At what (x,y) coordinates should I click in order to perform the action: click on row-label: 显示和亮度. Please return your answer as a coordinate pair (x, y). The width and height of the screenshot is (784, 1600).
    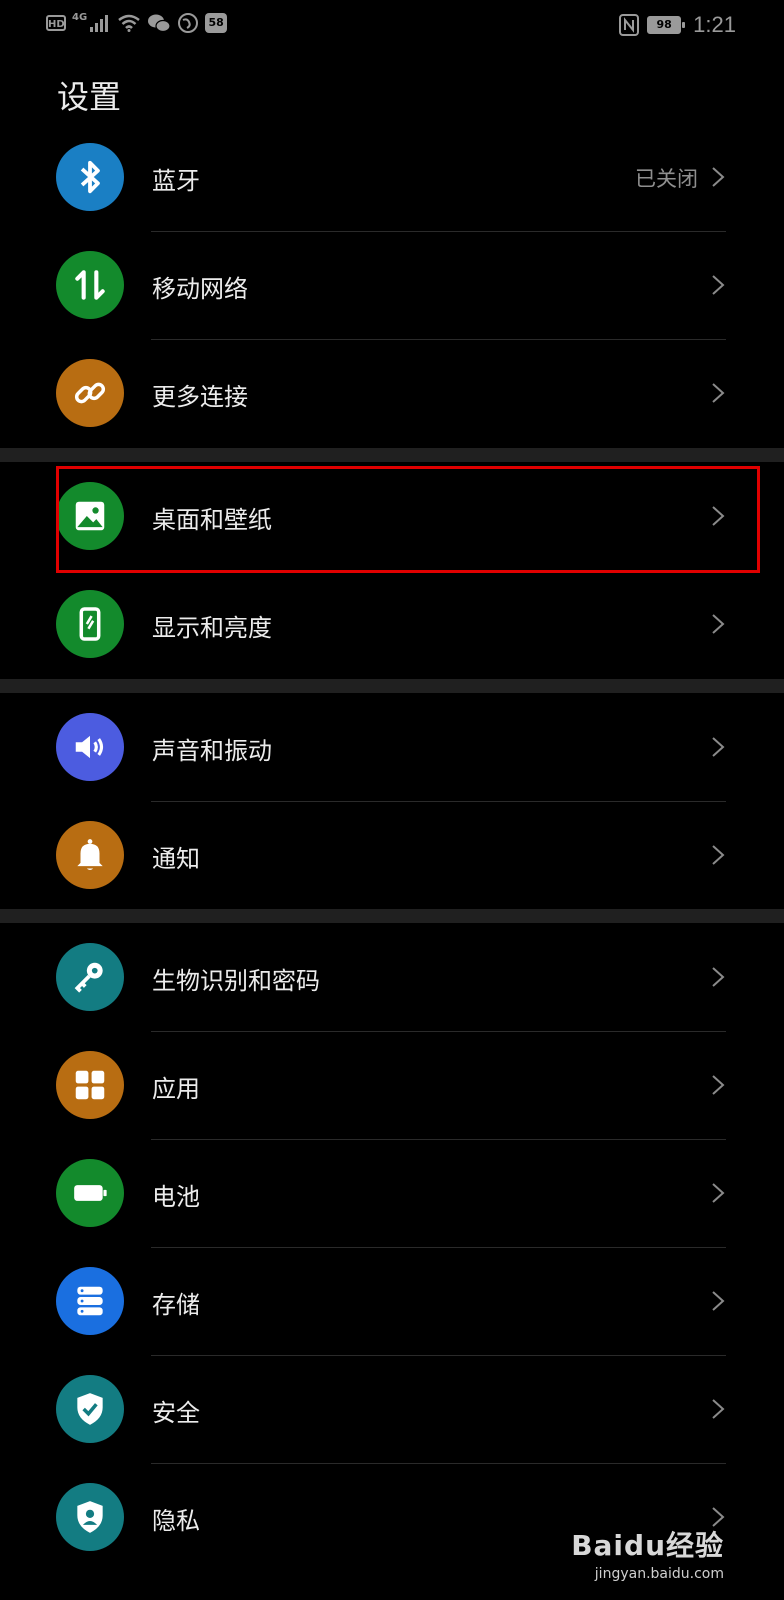
    Looking at the image, I should click on (212, 628).